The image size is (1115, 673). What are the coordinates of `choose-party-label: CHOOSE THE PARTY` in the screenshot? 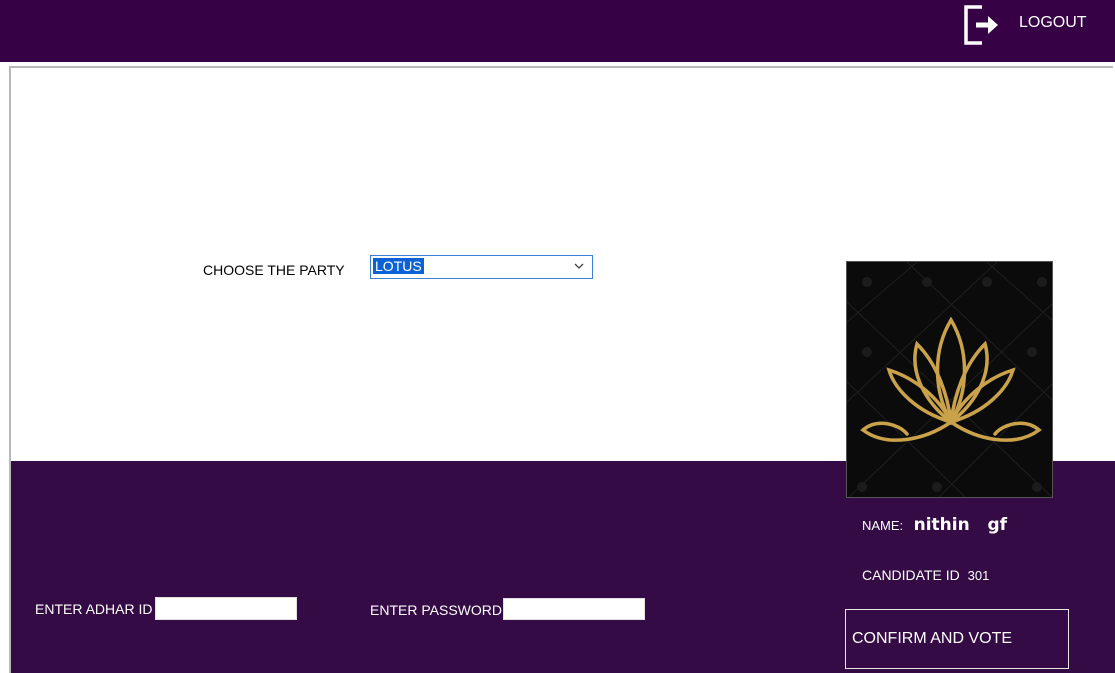 It's located at (274, 270).